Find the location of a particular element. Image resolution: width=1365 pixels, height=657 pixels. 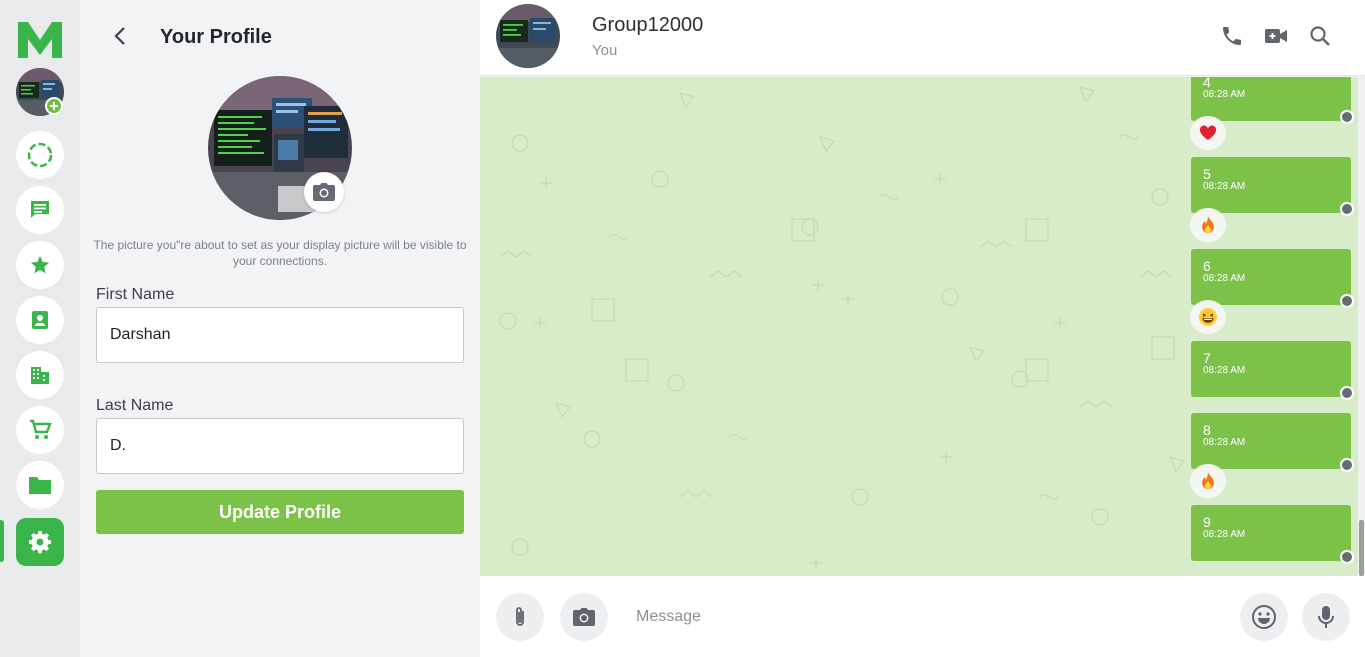

scrollbar-thumb is located at coordinates (1361, 548).